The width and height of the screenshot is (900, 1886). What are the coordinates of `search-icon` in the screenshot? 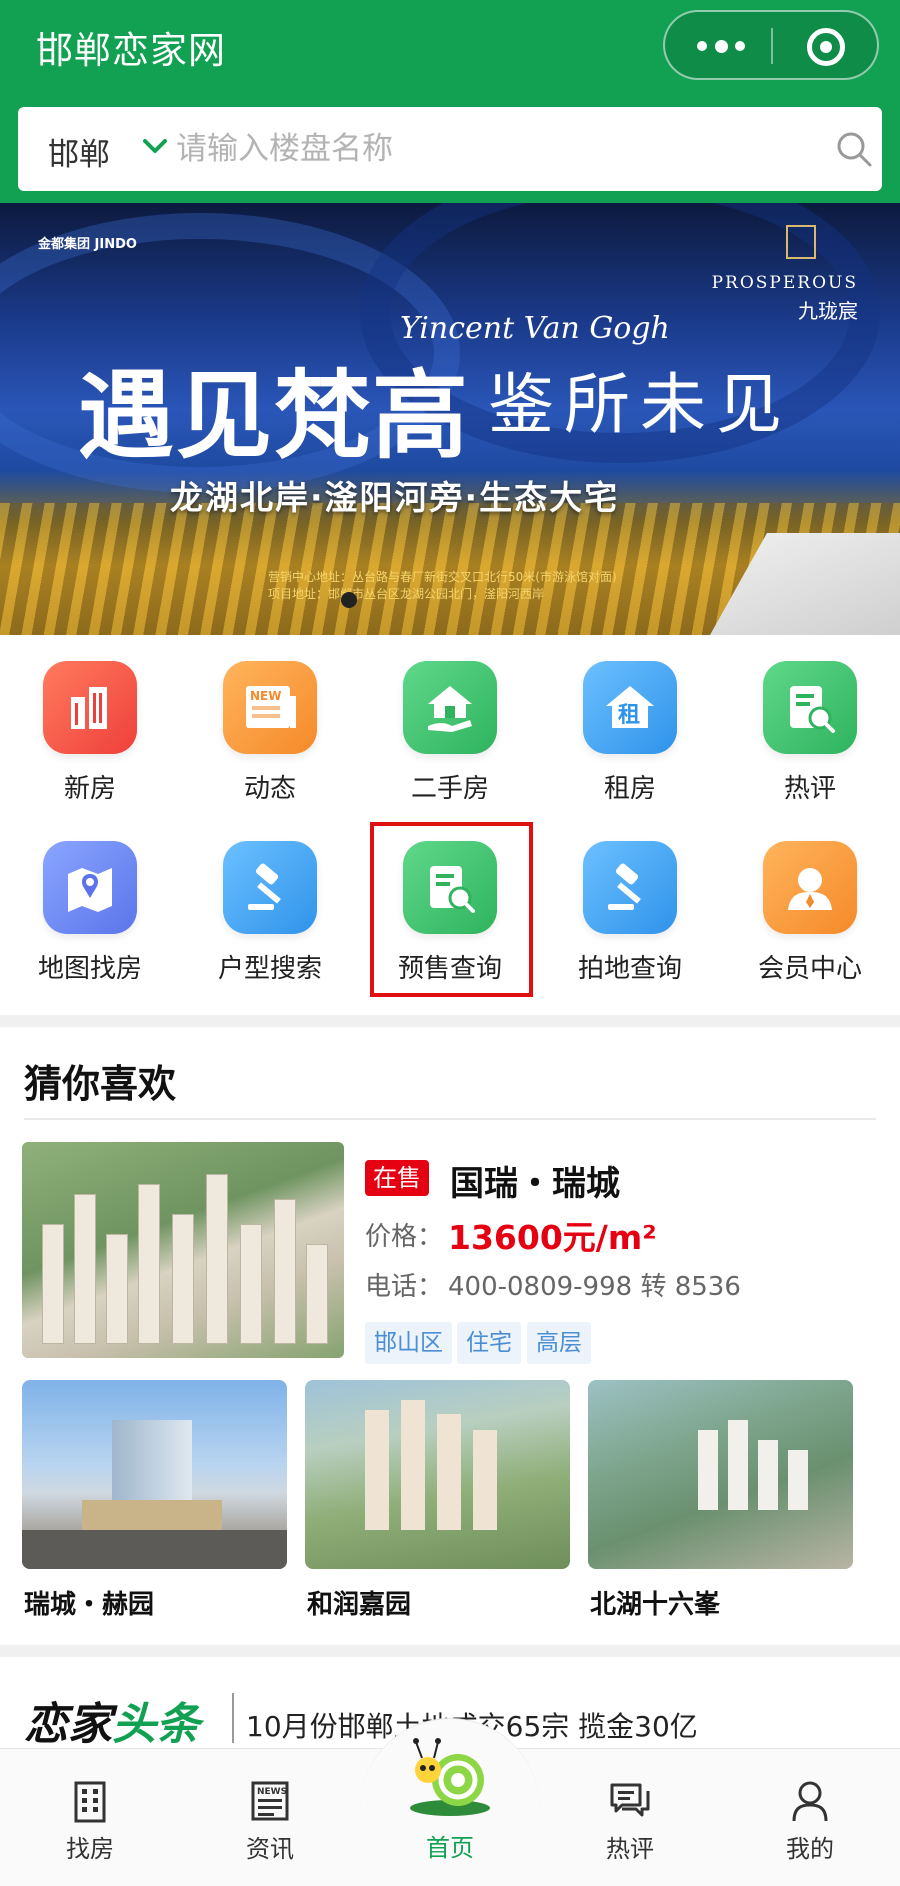 It's located at (854, 149).